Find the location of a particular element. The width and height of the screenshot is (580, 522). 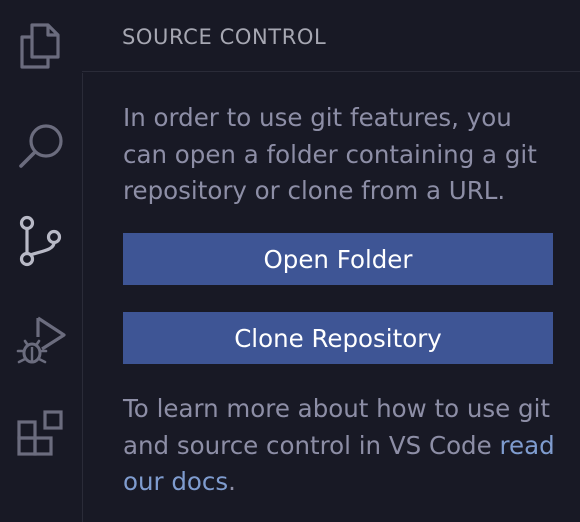

activity-bar is located at coordinates (41, 261).